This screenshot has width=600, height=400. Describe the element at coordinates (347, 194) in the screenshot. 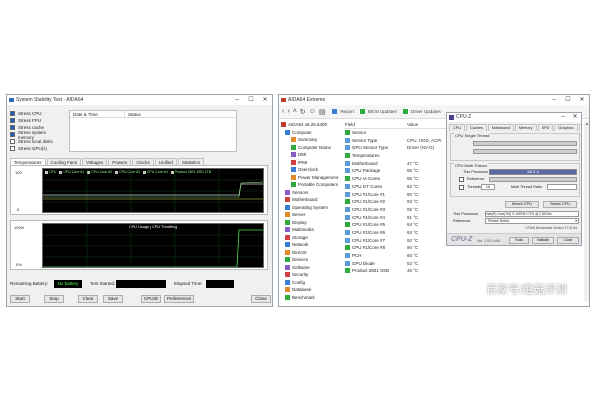

I see `sensor-icon` at that location.